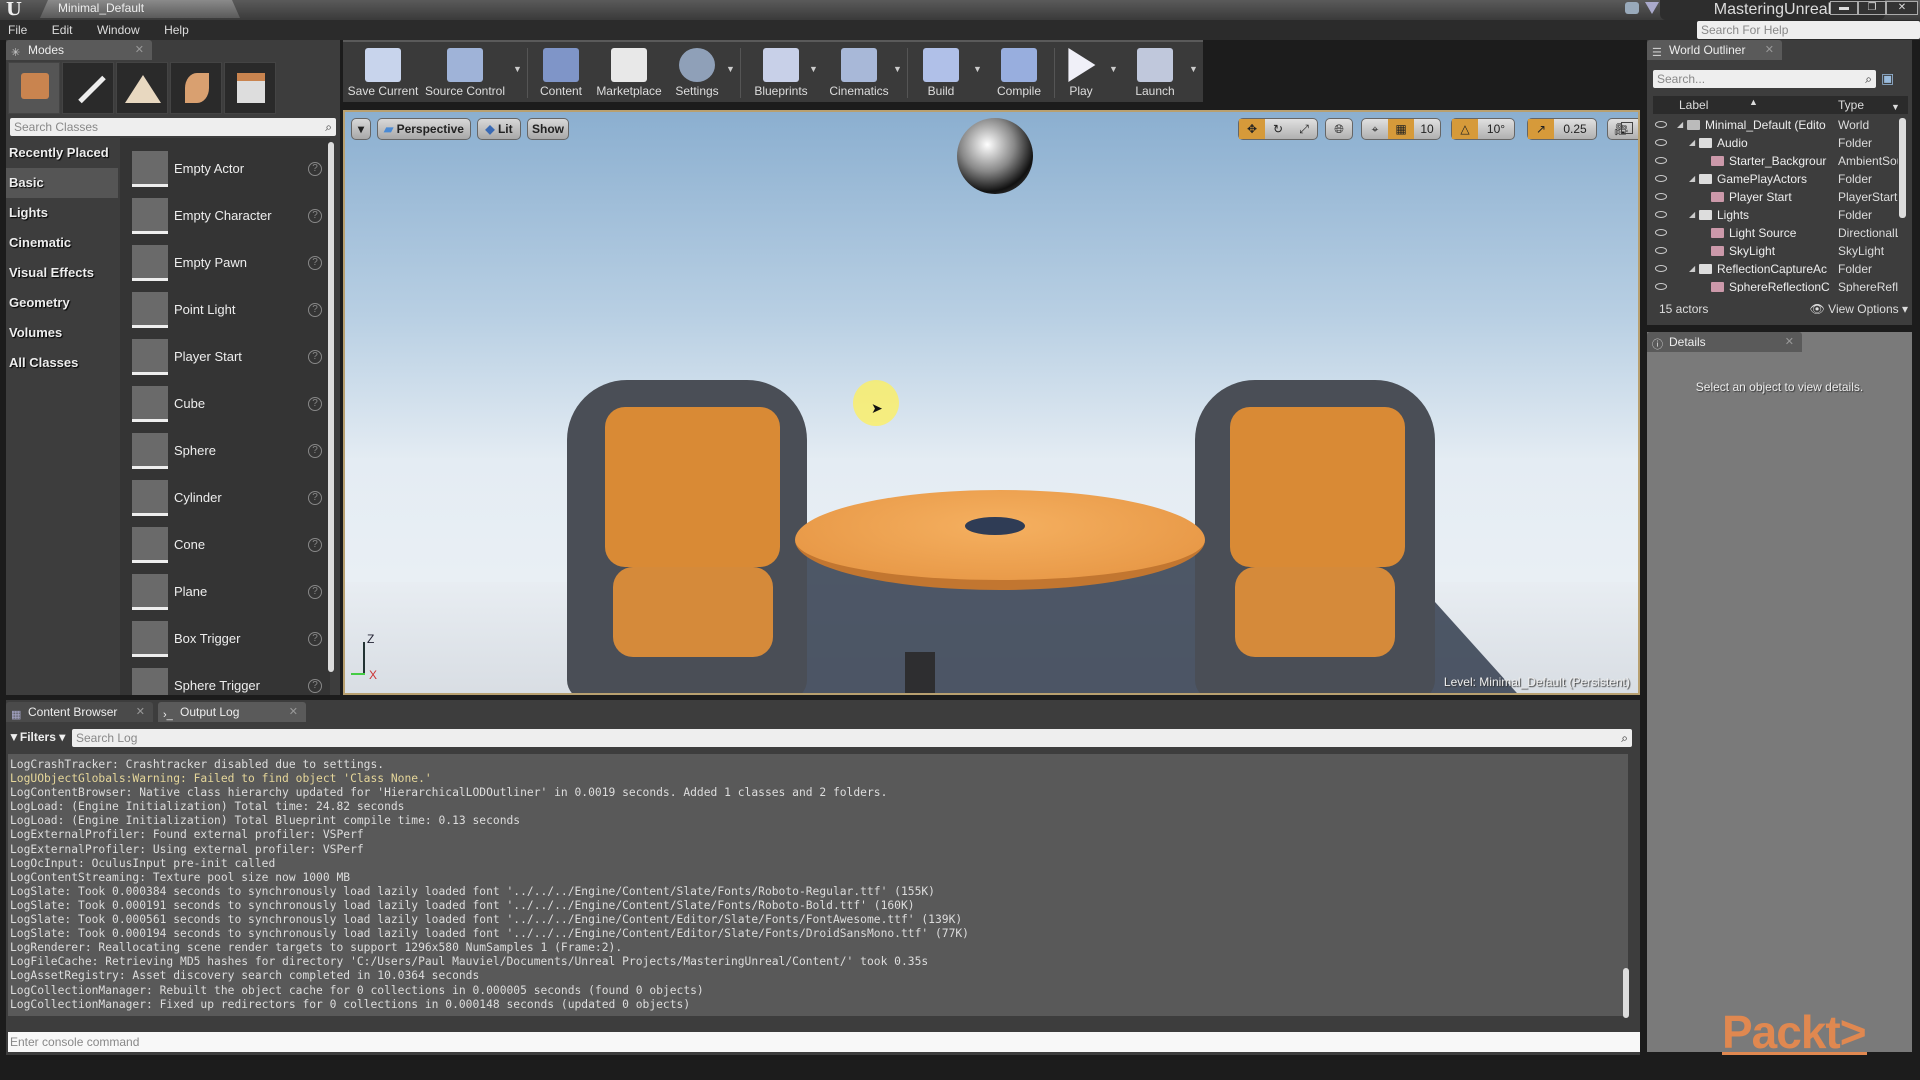  What do you see at coordinates (176, 30) in the screenshot?
I see `menu-help: Help` at bounding box center [176, 30].